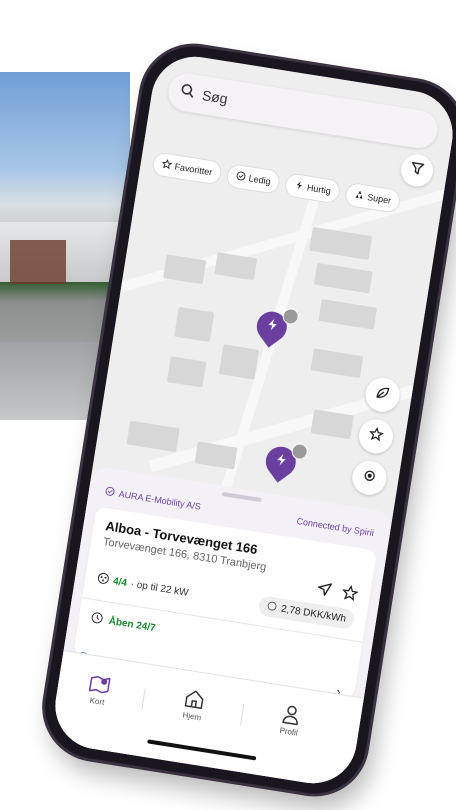 The height and width of the screenshot is (810, 456). Describe the element at coordinates (417, 170) in the screenshot. I see `filter-icon` at that location.